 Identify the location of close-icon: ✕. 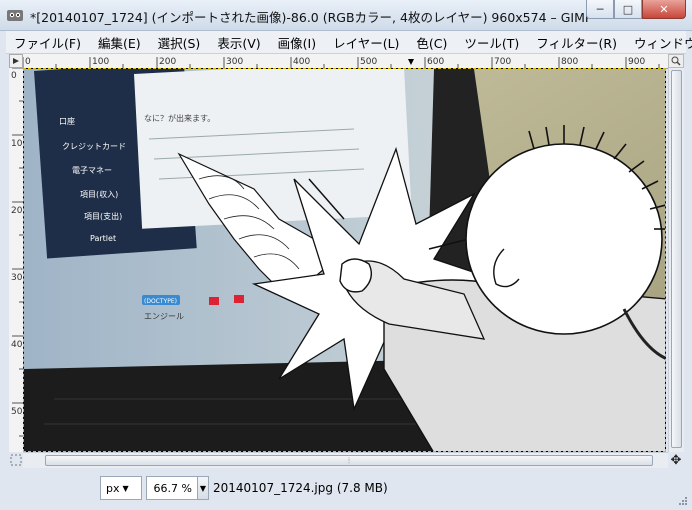
(664, 9).